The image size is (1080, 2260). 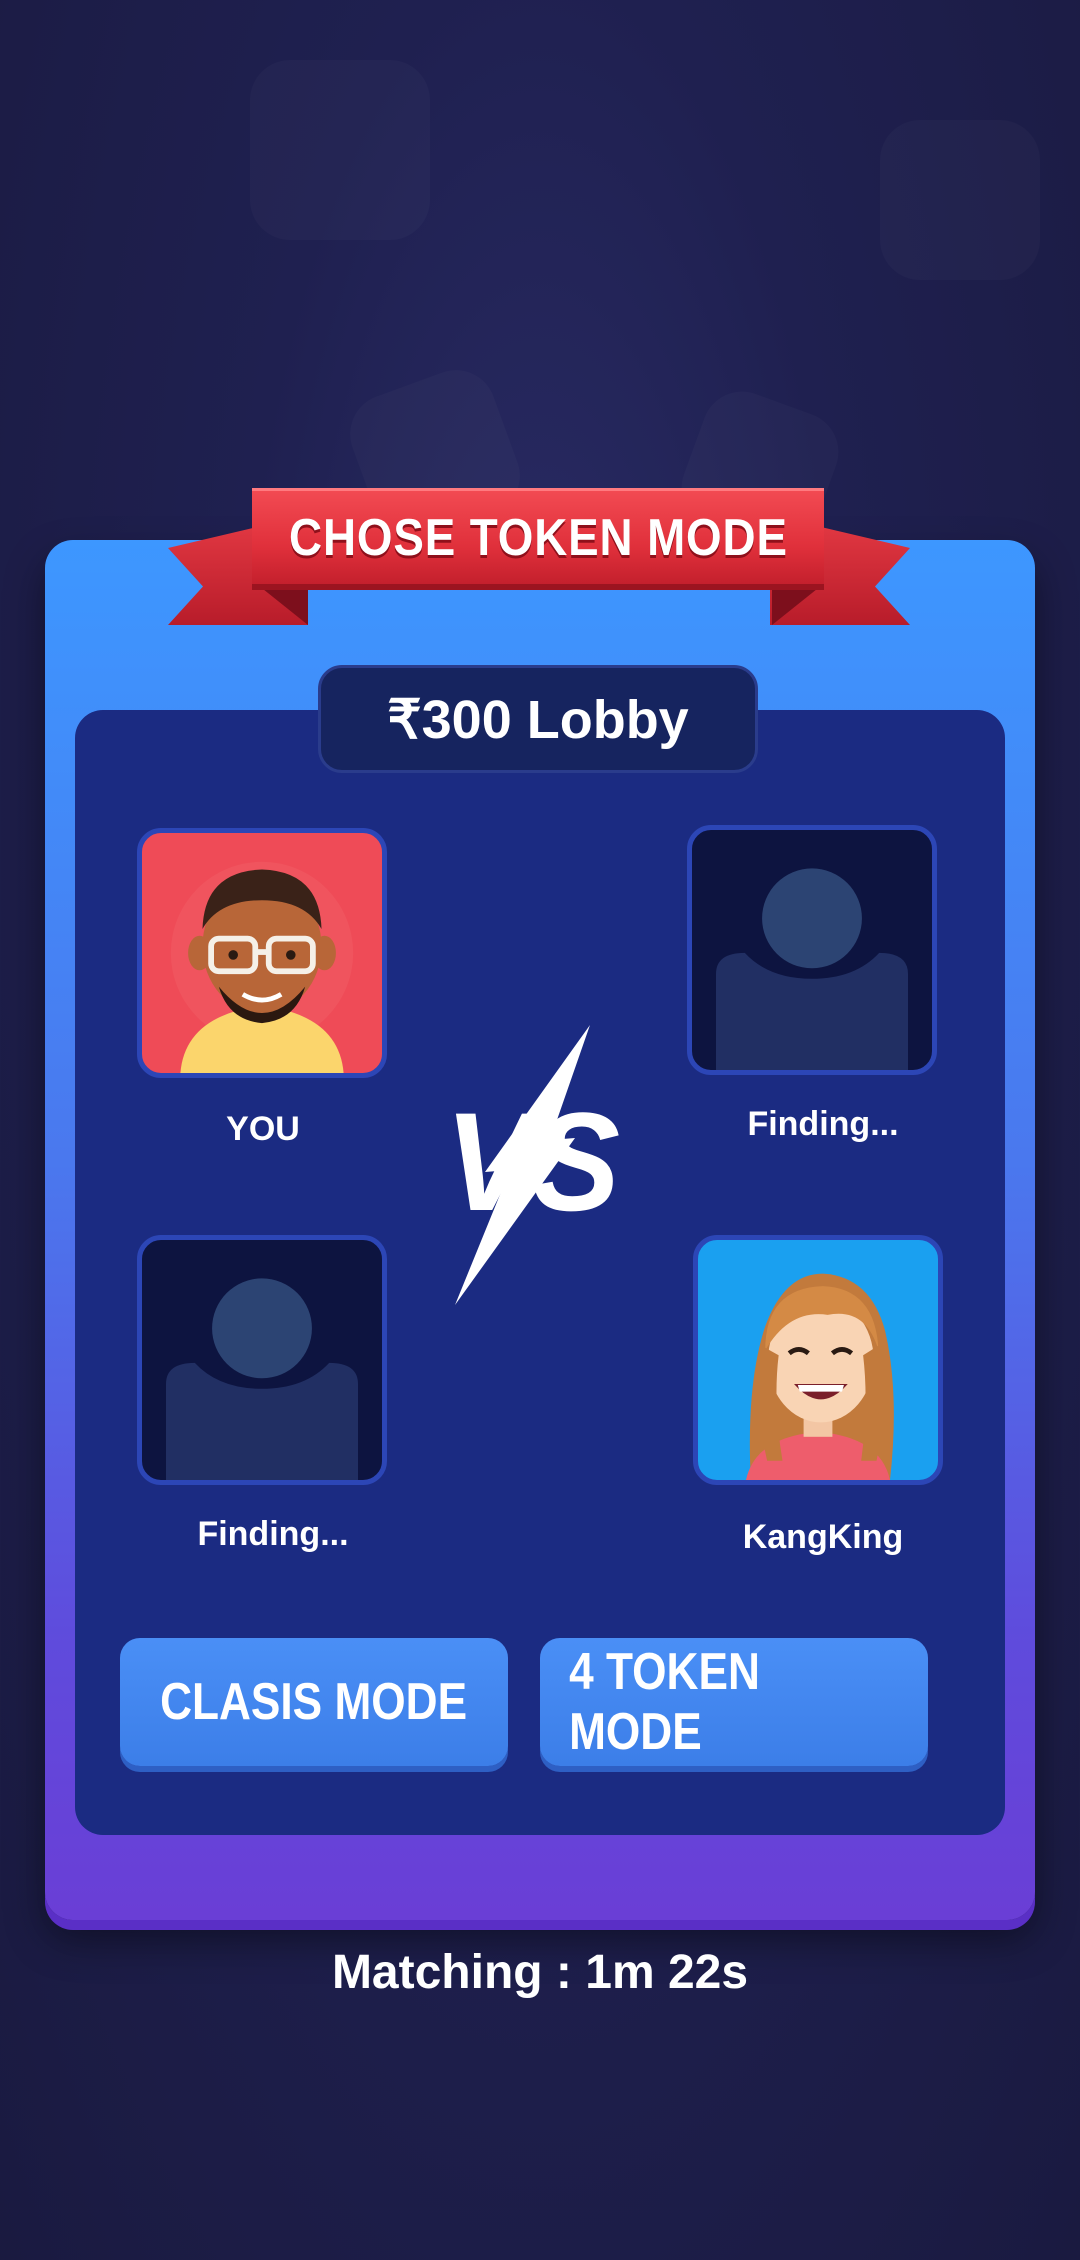 I want to click on page-title: CHOSE TOKEN MODE, so click(x=538, y=537).